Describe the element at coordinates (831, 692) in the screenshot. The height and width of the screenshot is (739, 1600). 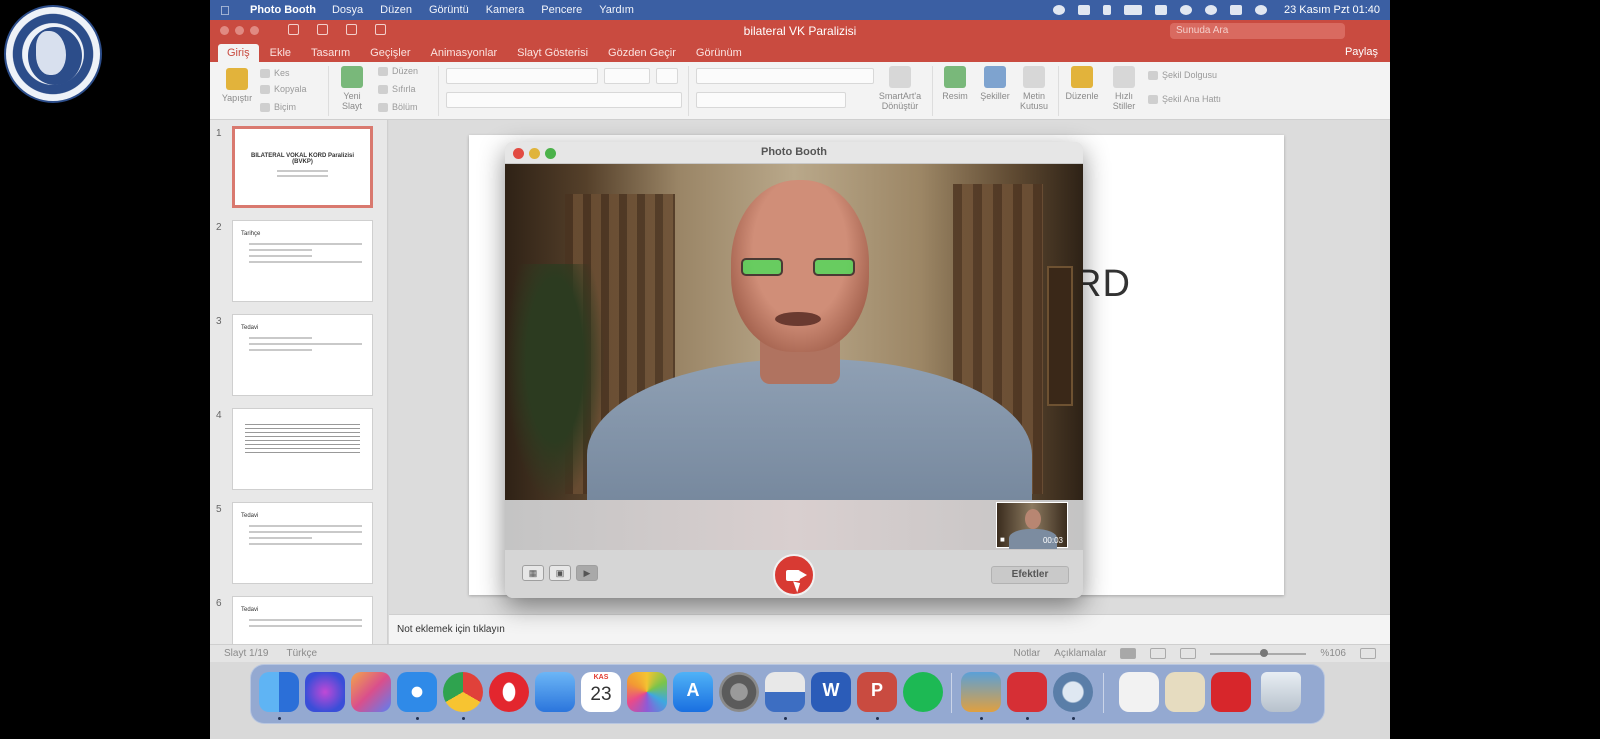
I see `word-icon: W` at that location.